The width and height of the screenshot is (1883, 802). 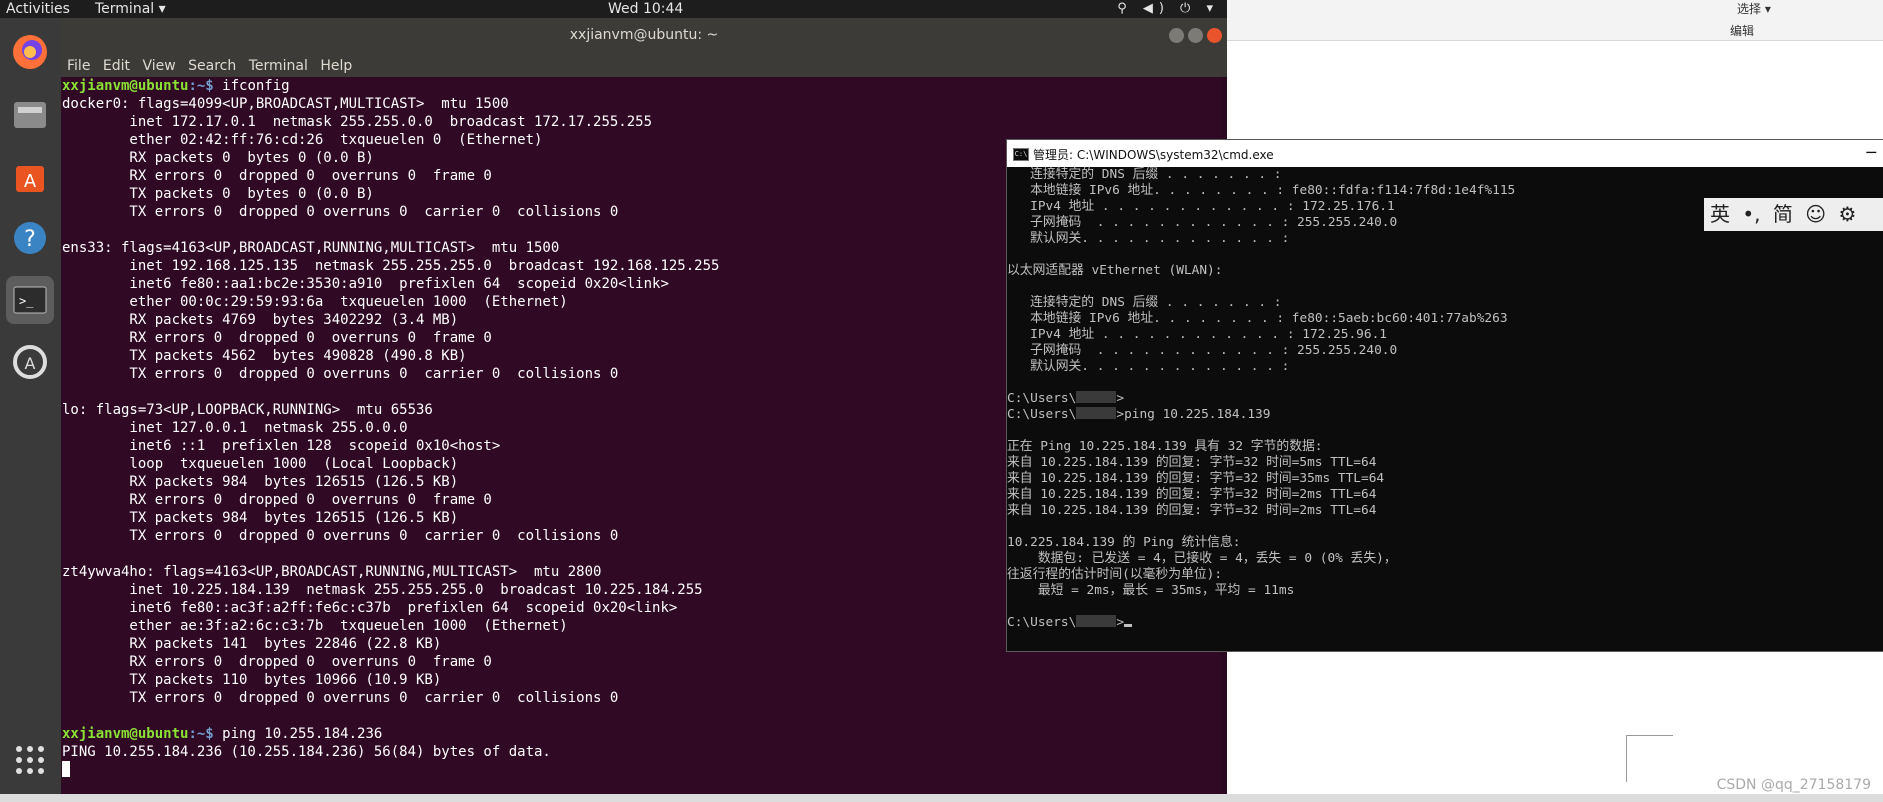 I want to click on maximize-button, so click(x=1195, y=35).